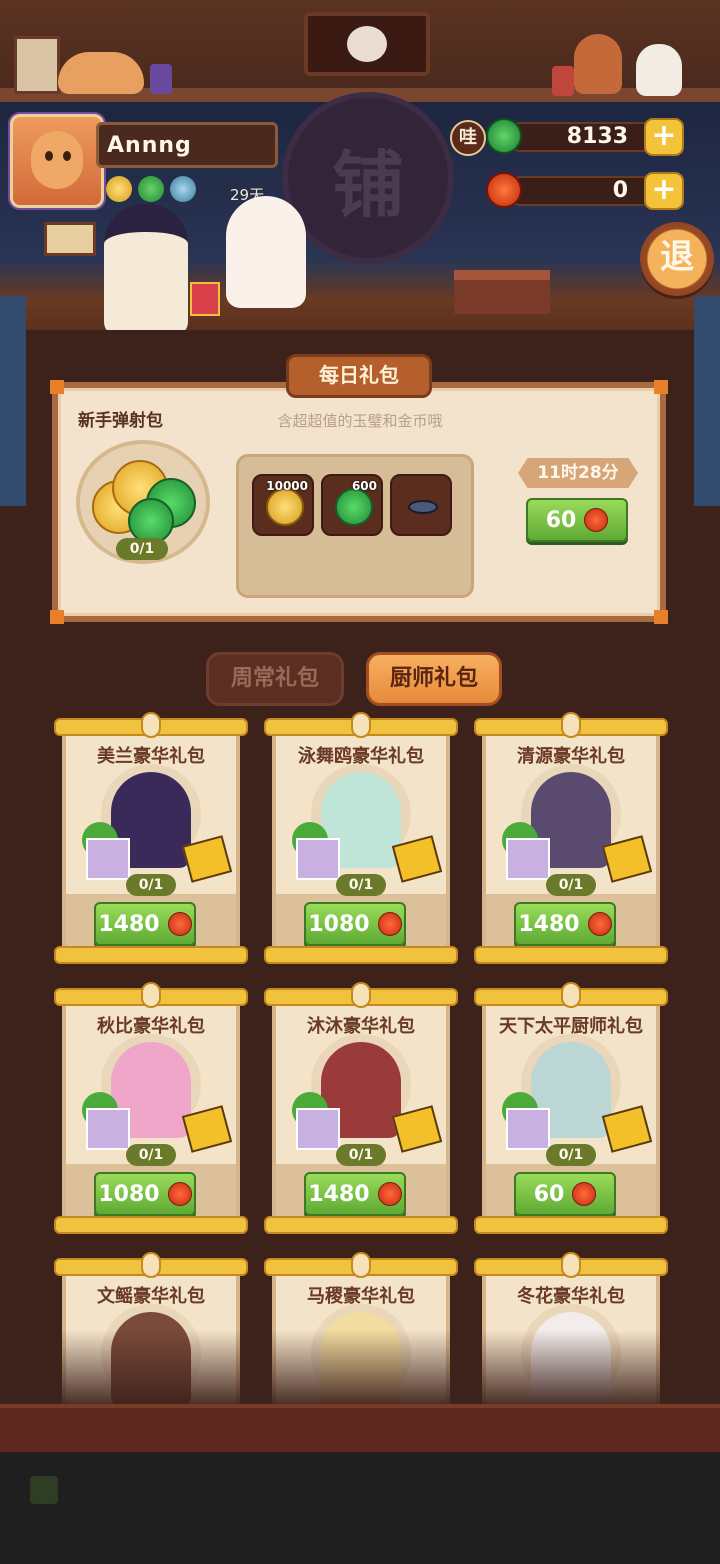 Image resolution: width=720 pixels, height=1564 pixels. Describe the element at coordinates (183, 189) in the screenshot. I see `fish-status-icon` at that location.